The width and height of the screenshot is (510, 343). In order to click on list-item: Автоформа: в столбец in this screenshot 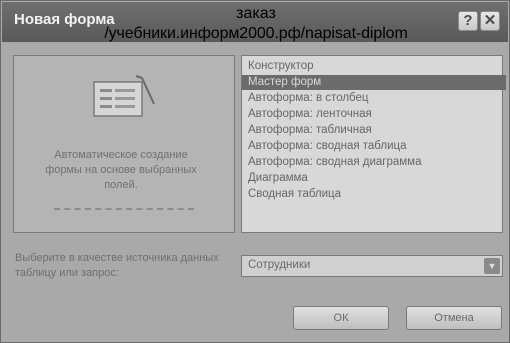, I will do `click(374, 98)`.